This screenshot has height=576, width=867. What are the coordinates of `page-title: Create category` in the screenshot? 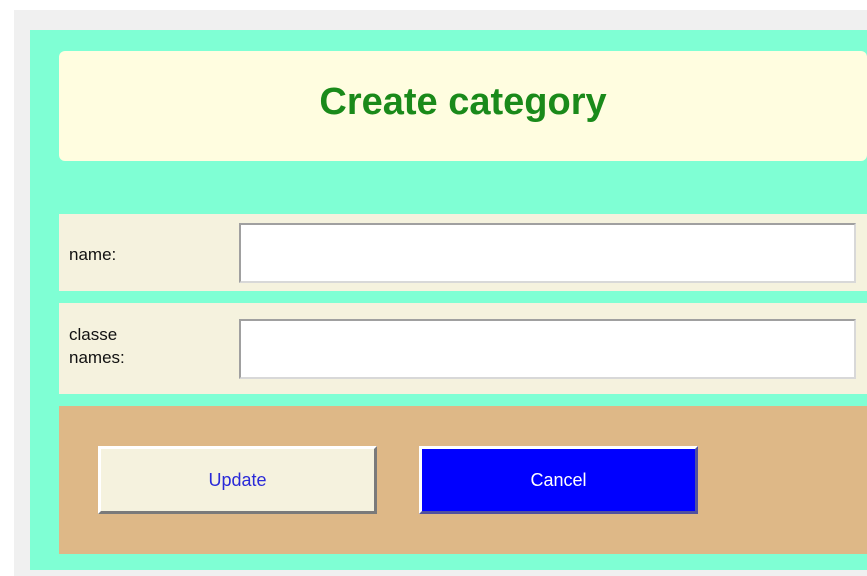 It's located at (463, 101).